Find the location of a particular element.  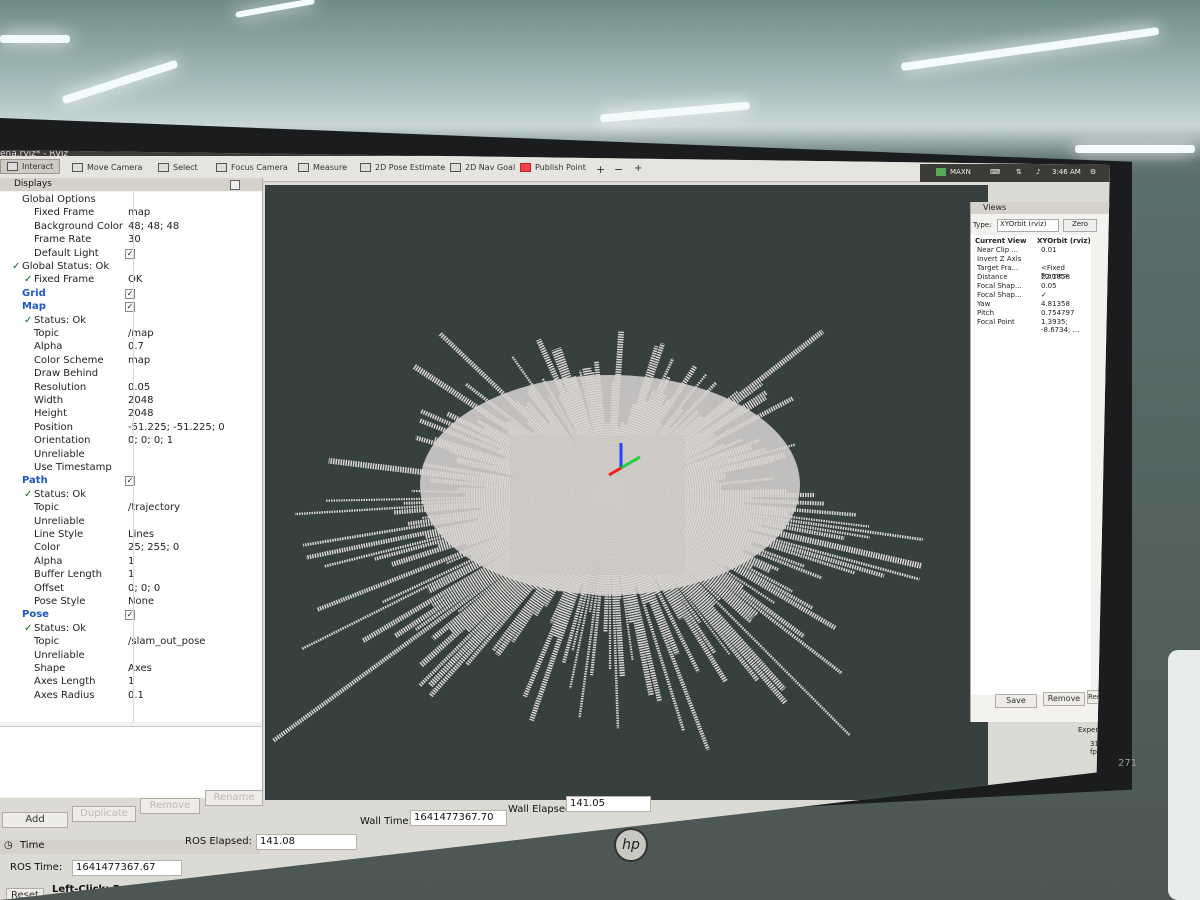

wall-elapsed-label: Wall Elapsed: is located at coordinates (541, 809).